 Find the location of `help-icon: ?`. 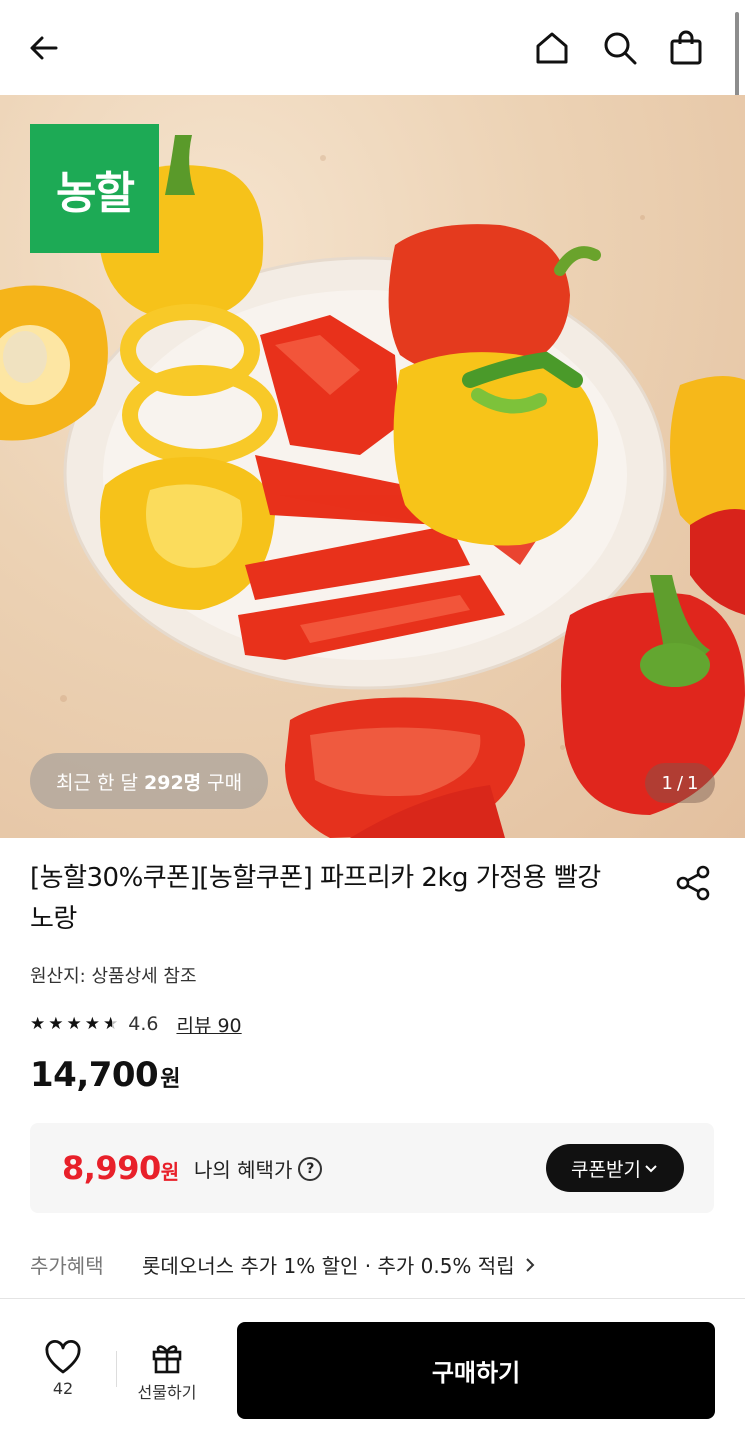

help-icon: ? is located at coordinates (310, 1168).